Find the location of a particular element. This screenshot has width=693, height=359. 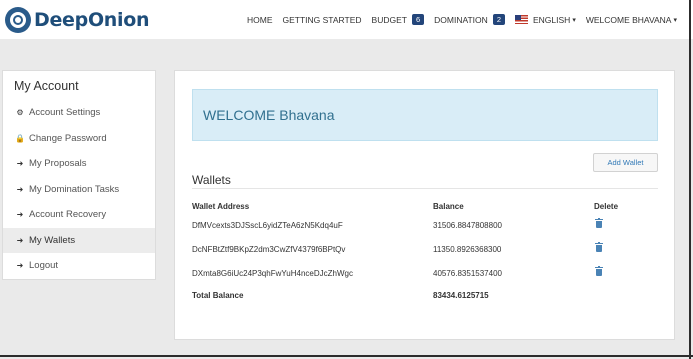

wallets-heading: Wallets is located at coordinates (211, 180).